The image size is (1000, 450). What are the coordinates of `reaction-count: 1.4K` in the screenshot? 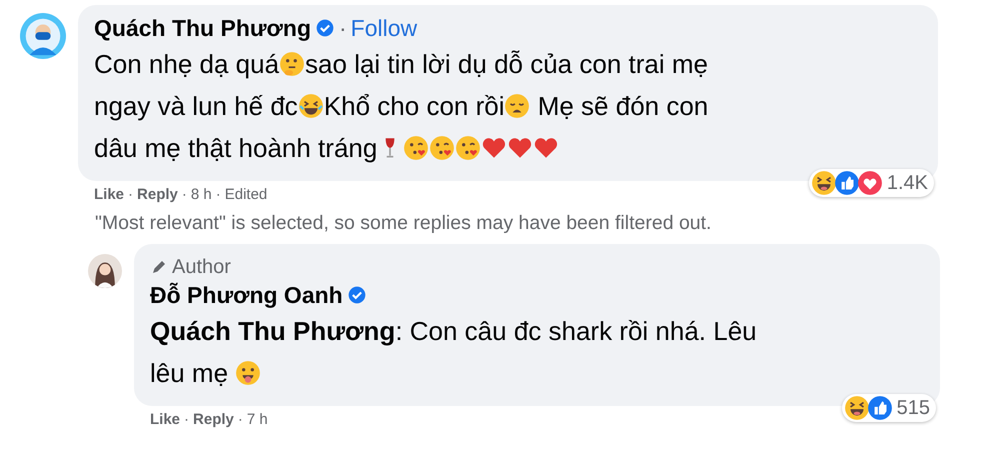 It's located at (907, 183).